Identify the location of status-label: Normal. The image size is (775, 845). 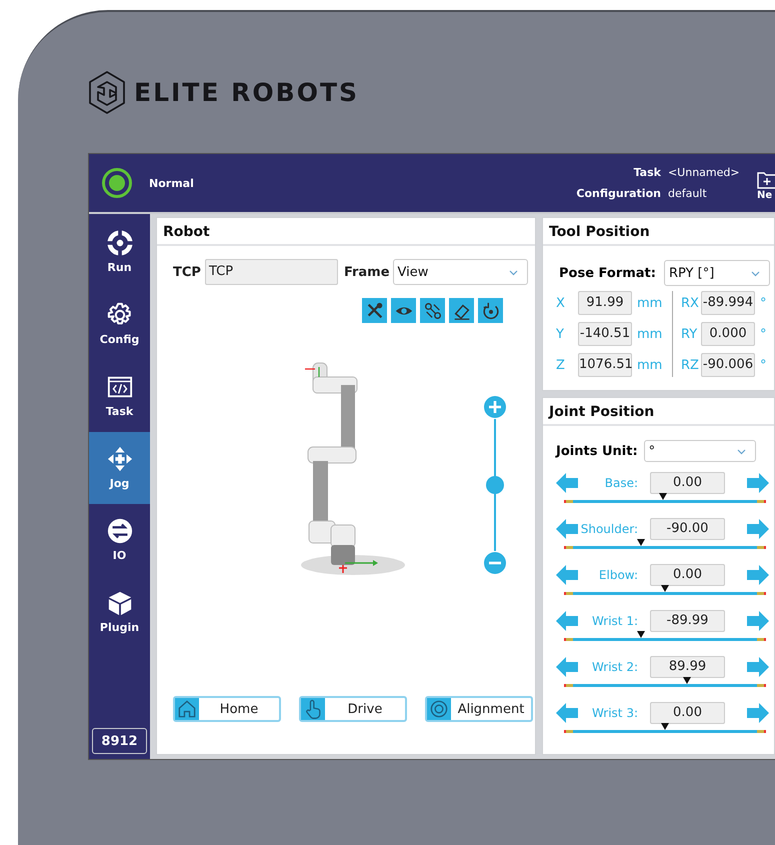
(171, 183).